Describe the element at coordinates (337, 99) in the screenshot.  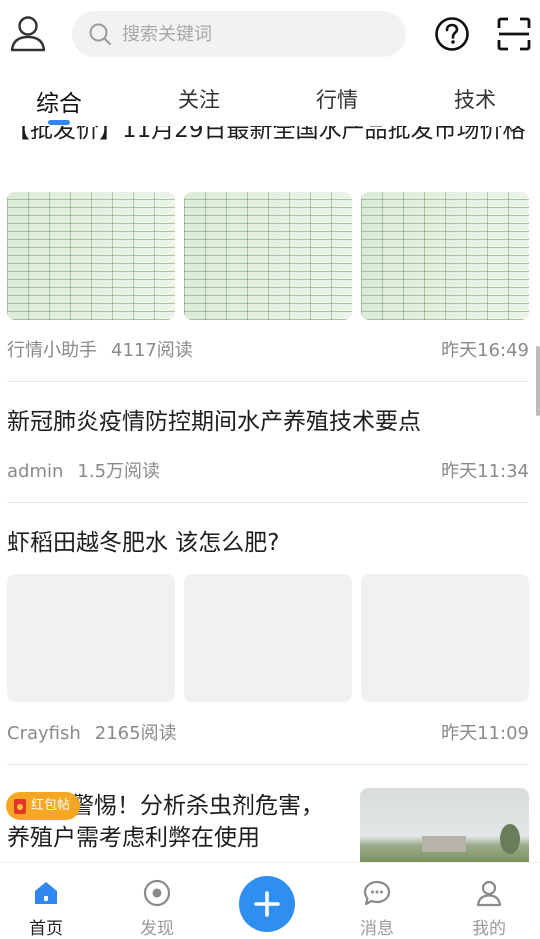
I see `tab-market: 行情` at that location.